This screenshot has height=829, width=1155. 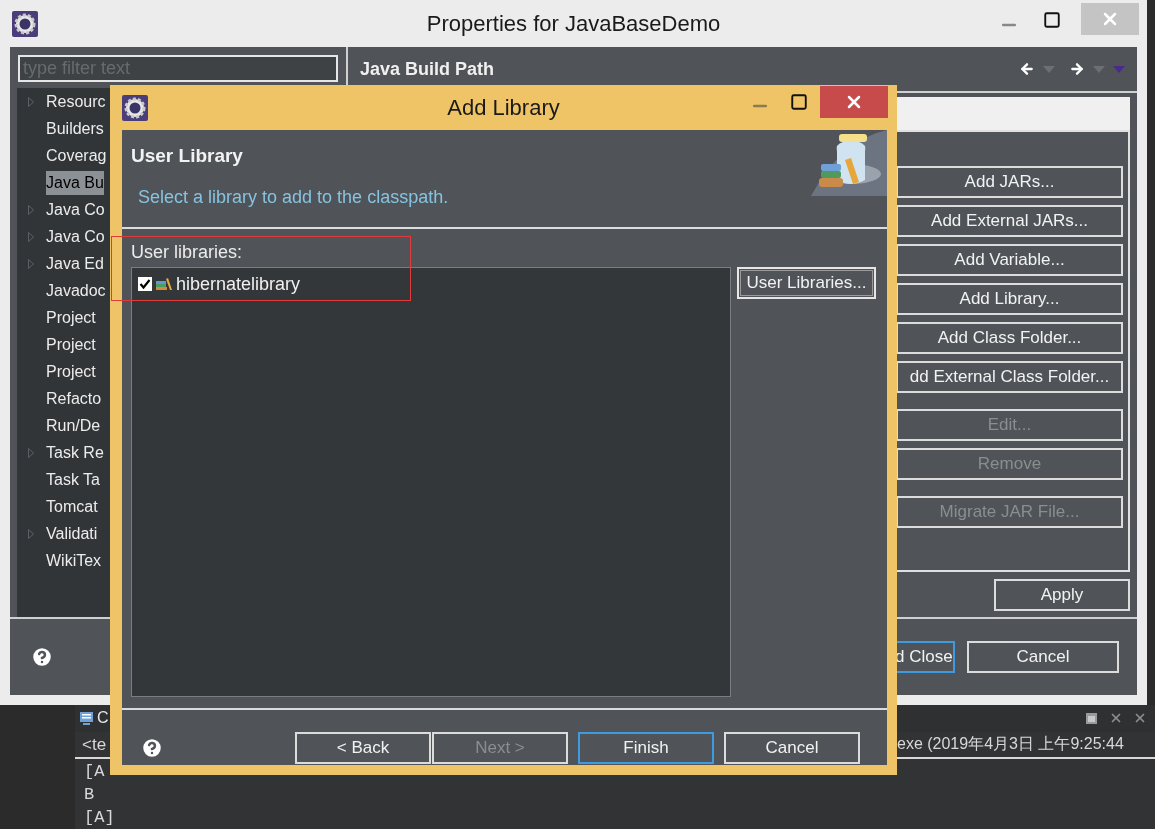 I want to click on library-icon, so click(x=164, y=284).